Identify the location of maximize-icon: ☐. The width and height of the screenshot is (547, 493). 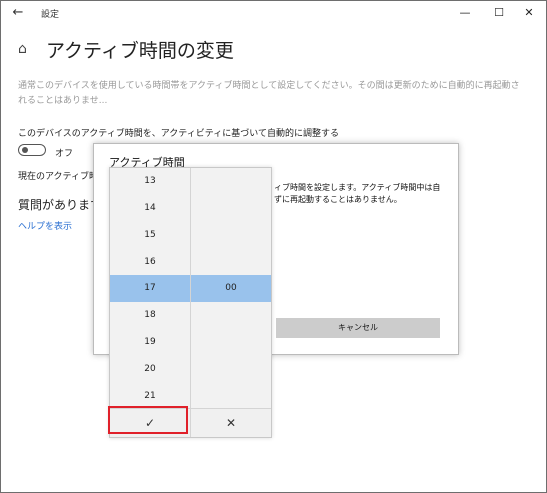
(499, 13).